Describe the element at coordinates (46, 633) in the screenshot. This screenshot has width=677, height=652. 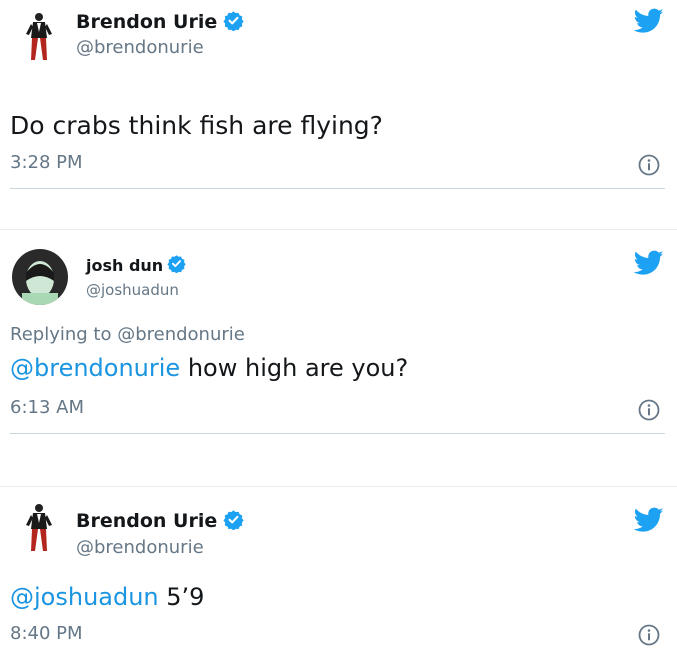
I see `timestamp: 8:40 PM` at that location.